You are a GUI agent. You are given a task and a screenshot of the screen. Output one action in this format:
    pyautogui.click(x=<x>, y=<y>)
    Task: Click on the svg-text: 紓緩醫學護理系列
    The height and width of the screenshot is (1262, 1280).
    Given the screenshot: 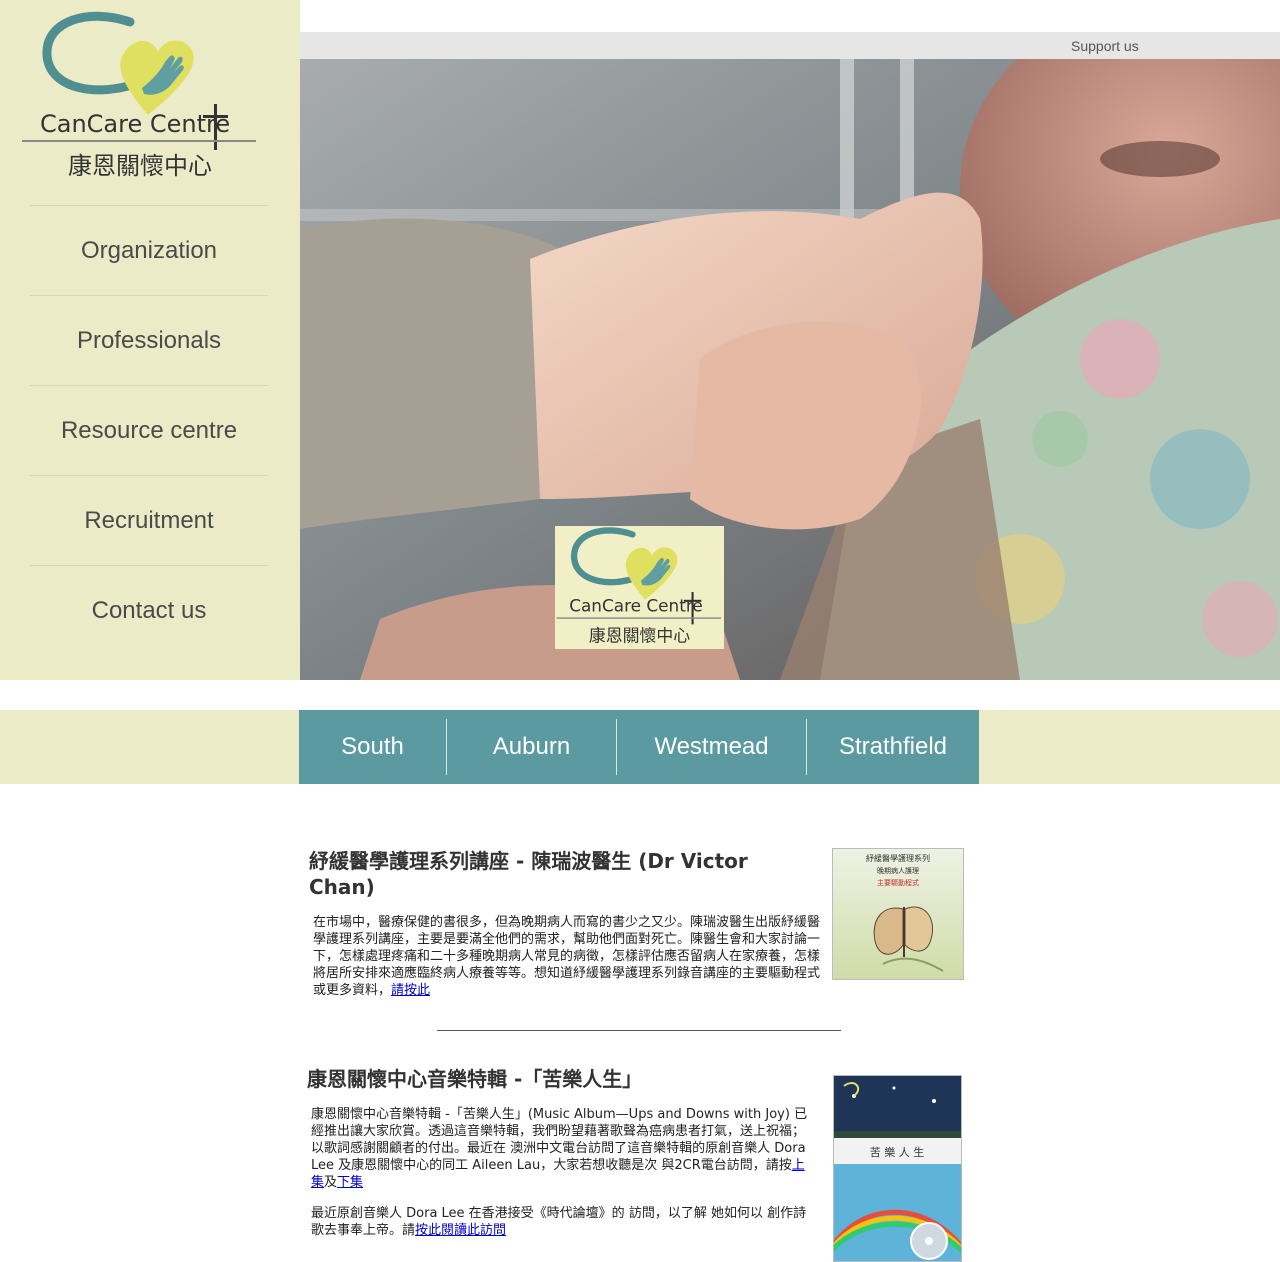 What is the action you would take?
    pyautogui.click(x=898, y=858)
    